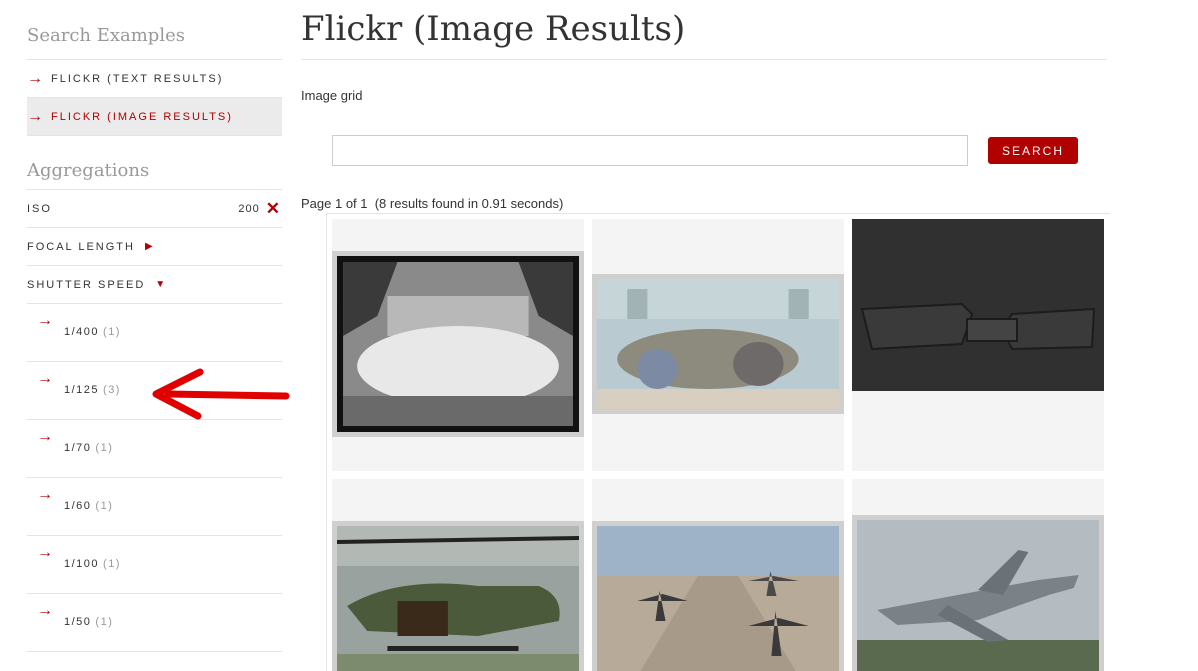 This screenshot has height=671, width=1198. What do you see at coordinates (78, 448) in the screenshot?
I see `facet-label: 1/70` at bounding box center [78, 448].